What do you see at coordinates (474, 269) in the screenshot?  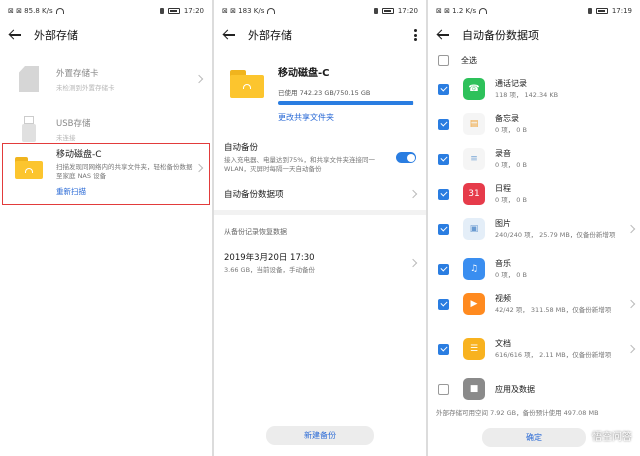 I see `music-icon: ♫` at bounding box center [474, 269].